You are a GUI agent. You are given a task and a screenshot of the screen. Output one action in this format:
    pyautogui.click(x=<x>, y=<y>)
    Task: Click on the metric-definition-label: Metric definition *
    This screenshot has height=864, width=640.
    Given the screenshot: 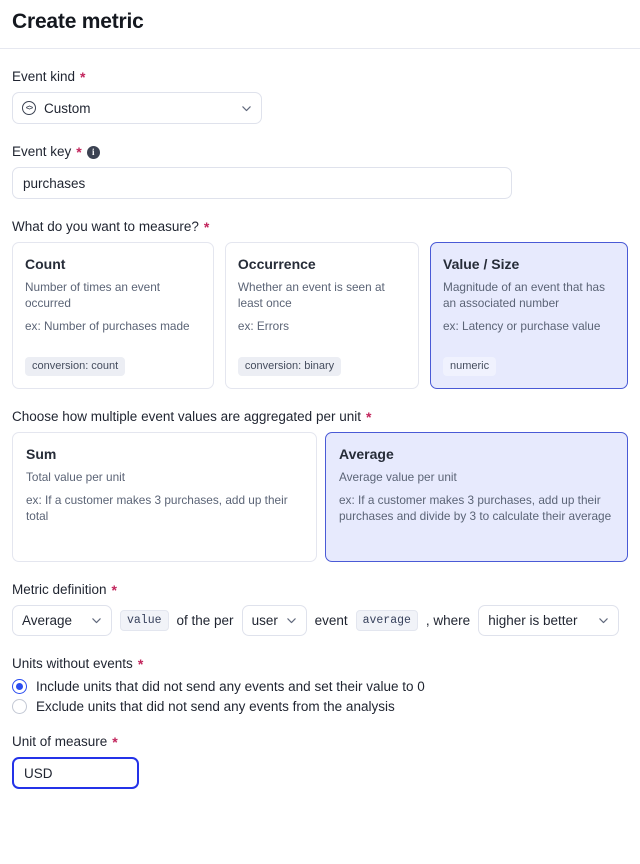 What is the action you would take?
    pyautogui.click(x=320, y=590)
    